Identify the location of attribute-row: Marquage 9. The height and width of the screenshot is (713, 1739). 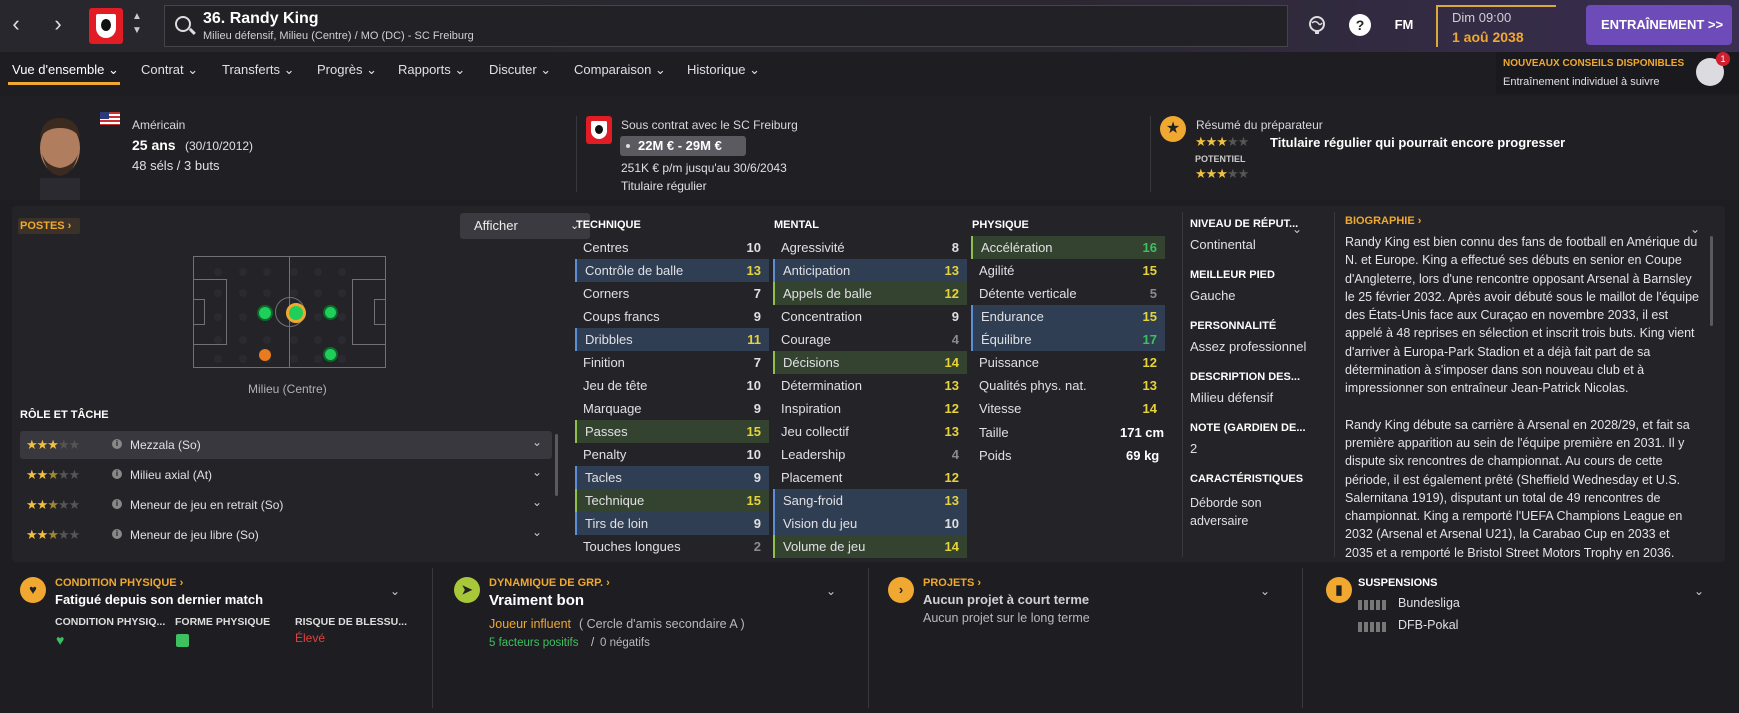
(672, 408).